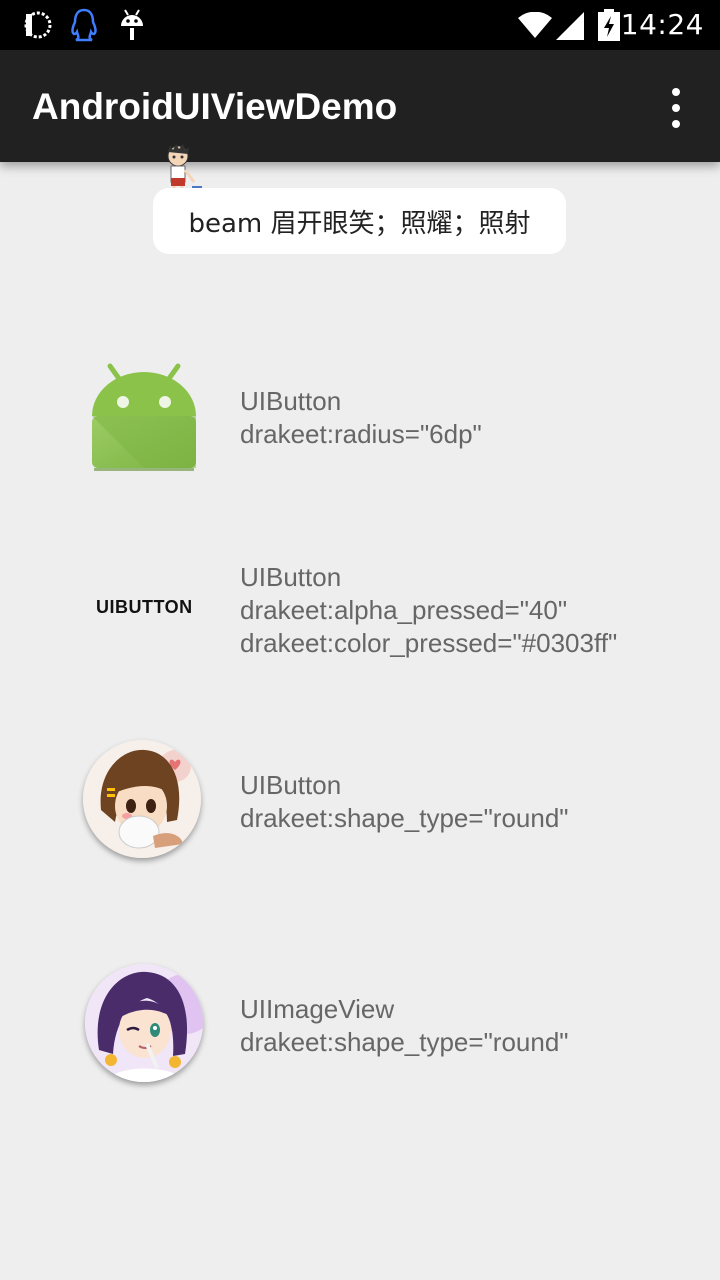  What do you see at coordinates (609, 25) in the screenshot?
I see `battery-charging-icon` at bounding box center [609, 25].